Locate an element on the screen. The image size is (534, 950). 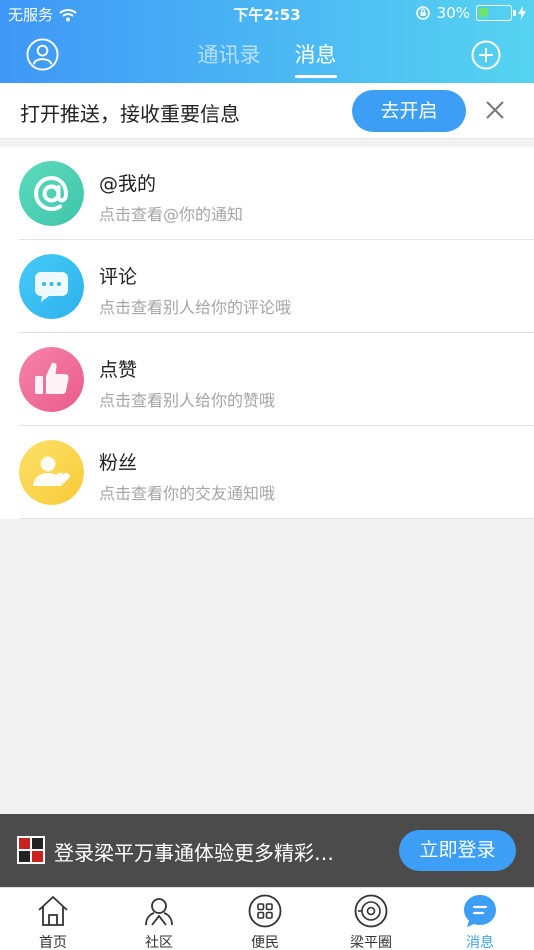
tab-contacts: 通讯录 is located at coordinates (229, 54).